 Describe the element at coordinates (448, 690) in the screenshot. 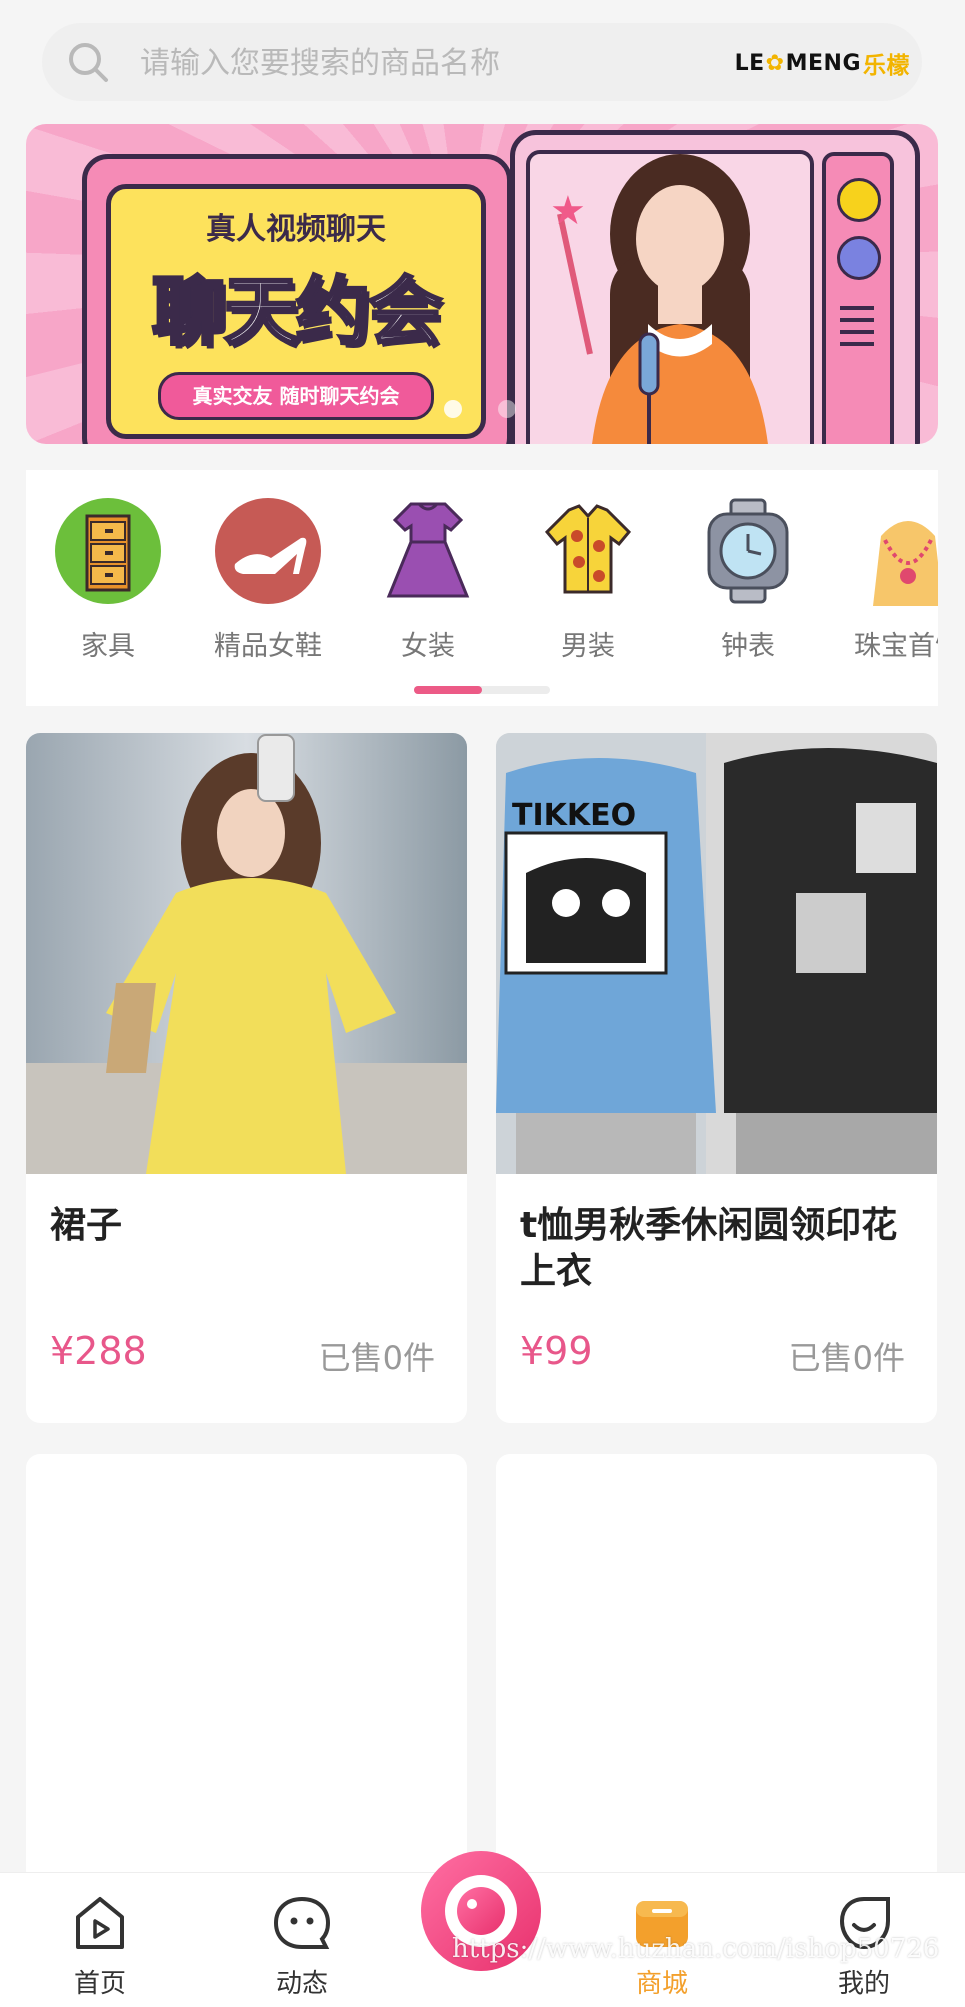

I see `category-scroll-thumb` at that location.